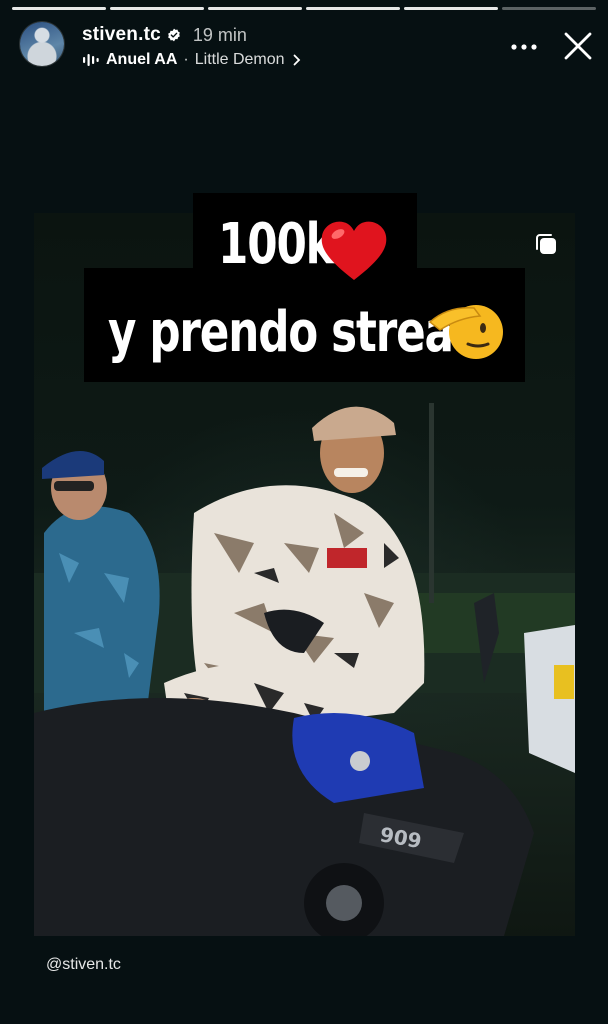  Describe the element at coordinates (219, 34) in the screenshot. I see `post-time: 19 min` at that location.